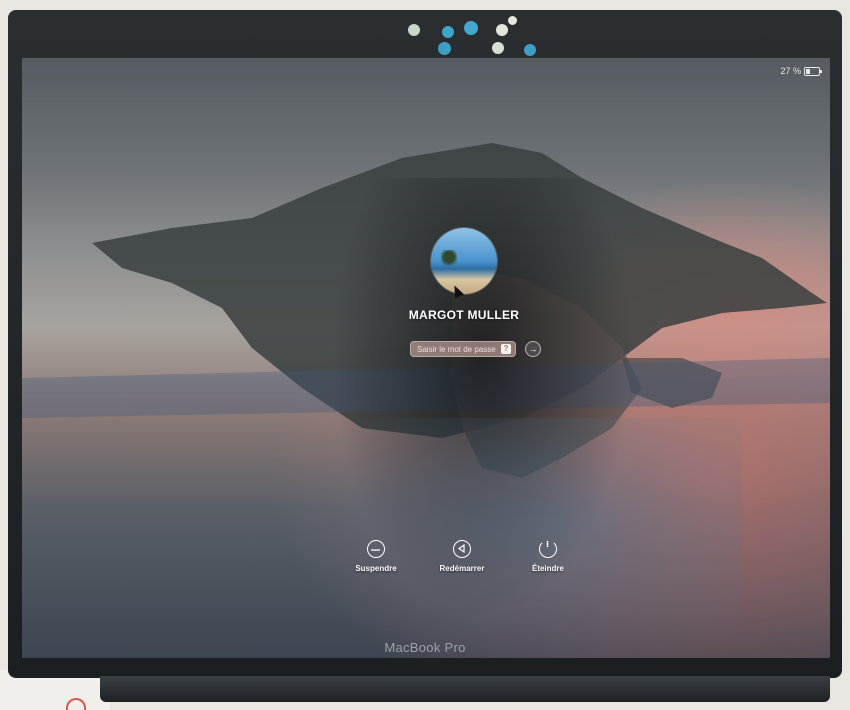 The width and height of the screenshot is (850, 710). What do you see at coordinates (548, 549) in the screenshot?
I see `power-icon` at bounding box center [548, 549].